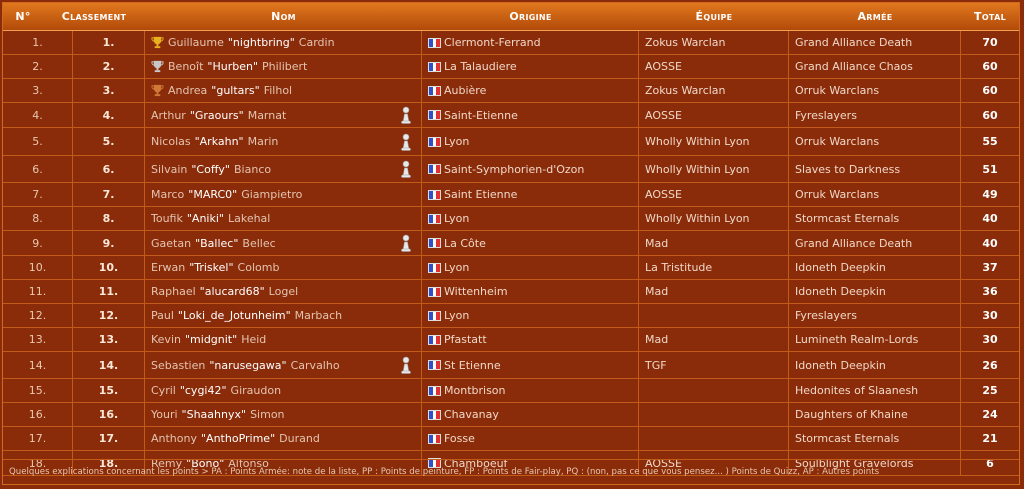  What do you see at coordinates (253, 169) in the screenshot?
I see `player-last-name: Bianco` at bounding box center [253, 169].